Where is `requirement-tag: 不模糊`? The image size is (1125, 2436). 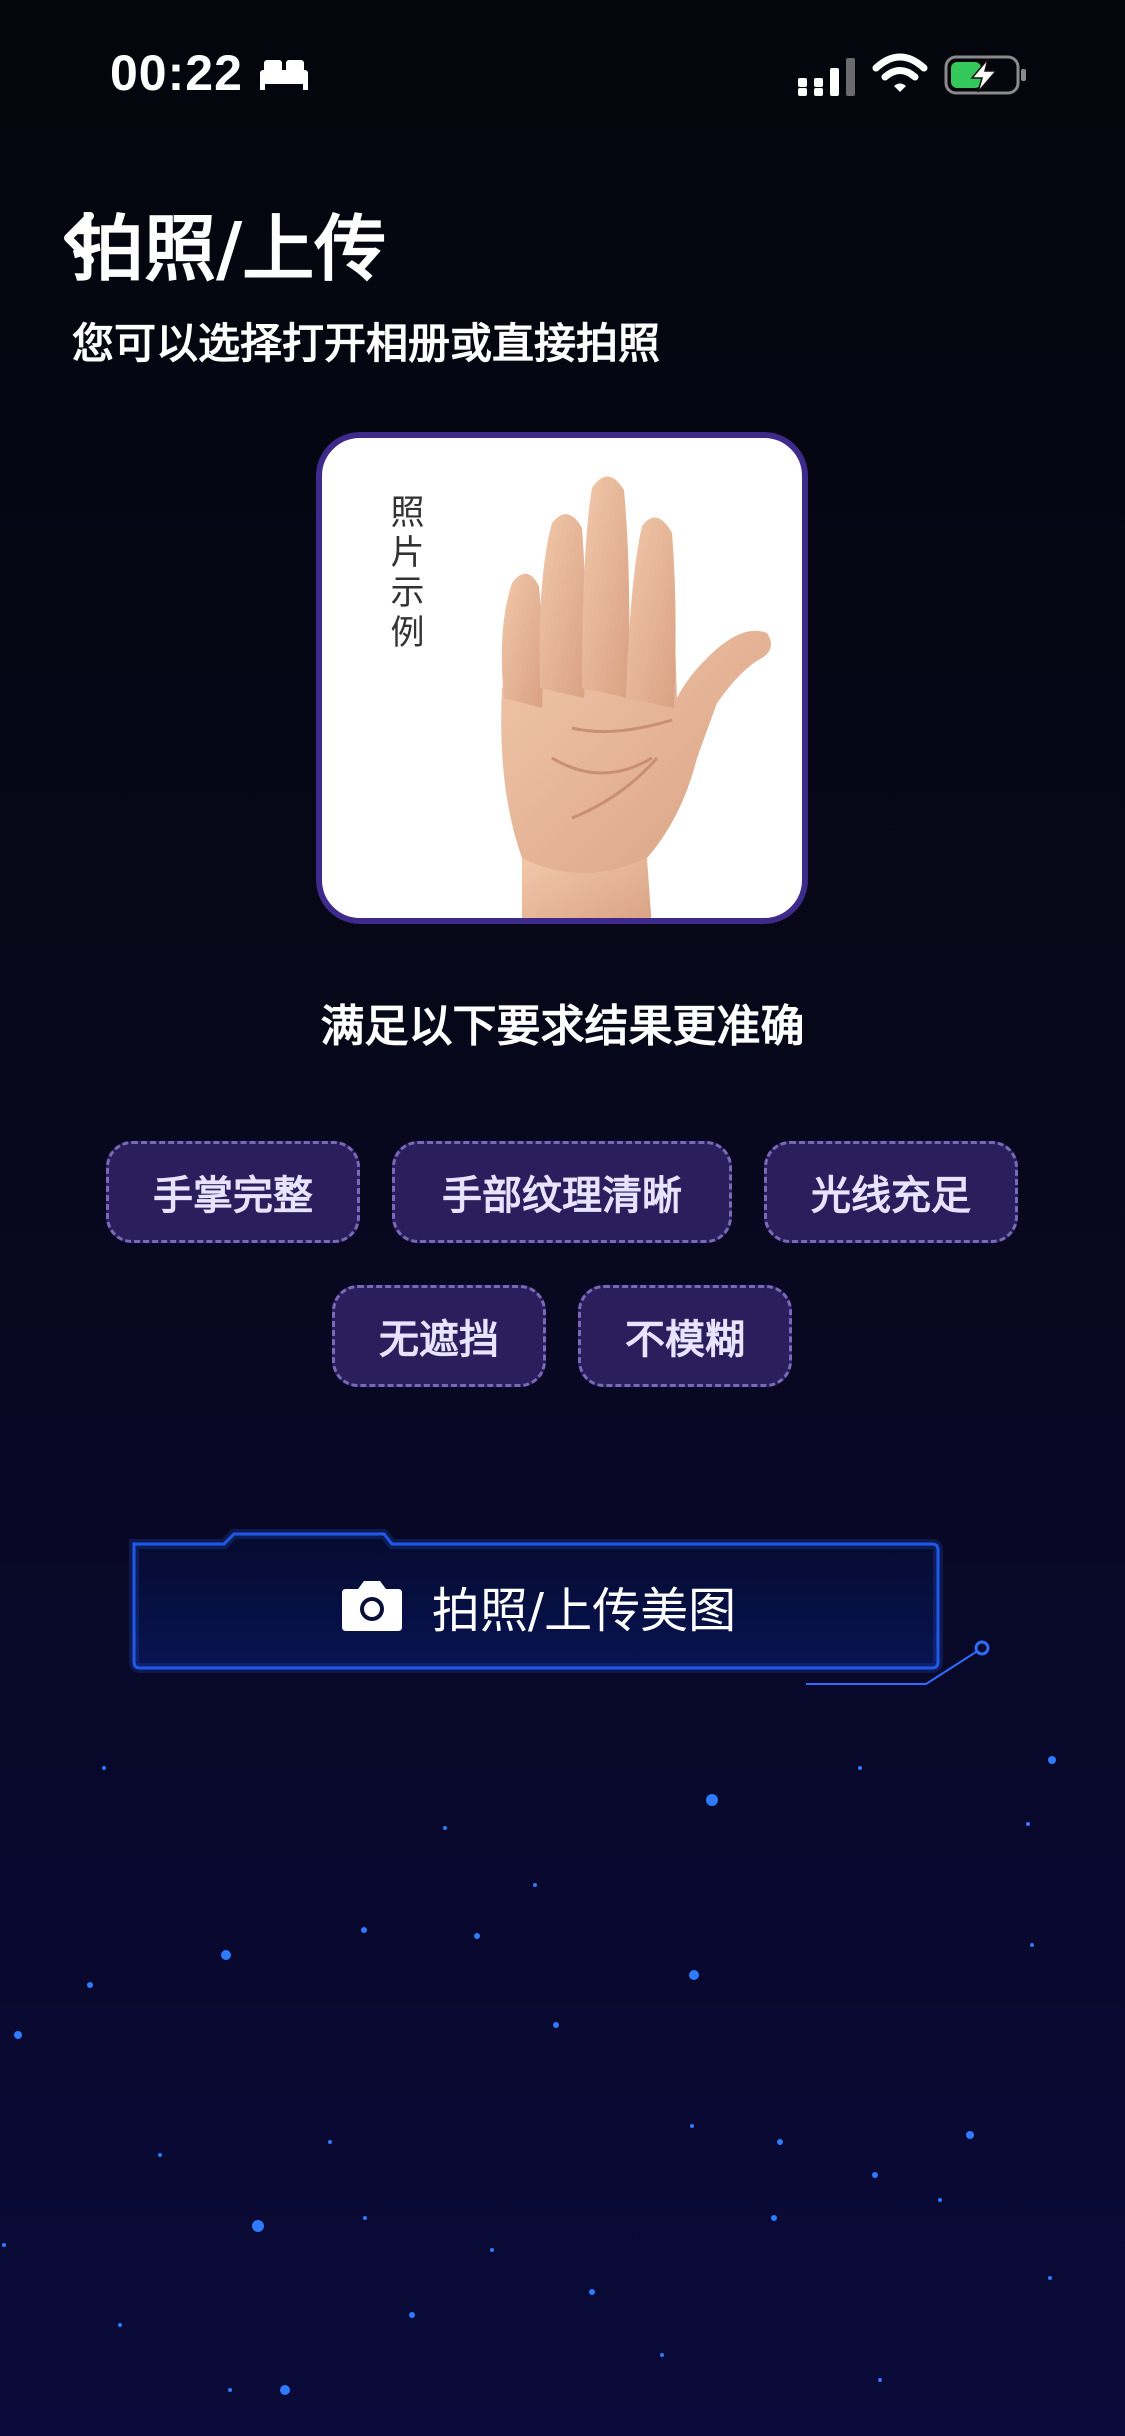 requirement-tag: 不模糊 is located at coordinates (685, 1336).